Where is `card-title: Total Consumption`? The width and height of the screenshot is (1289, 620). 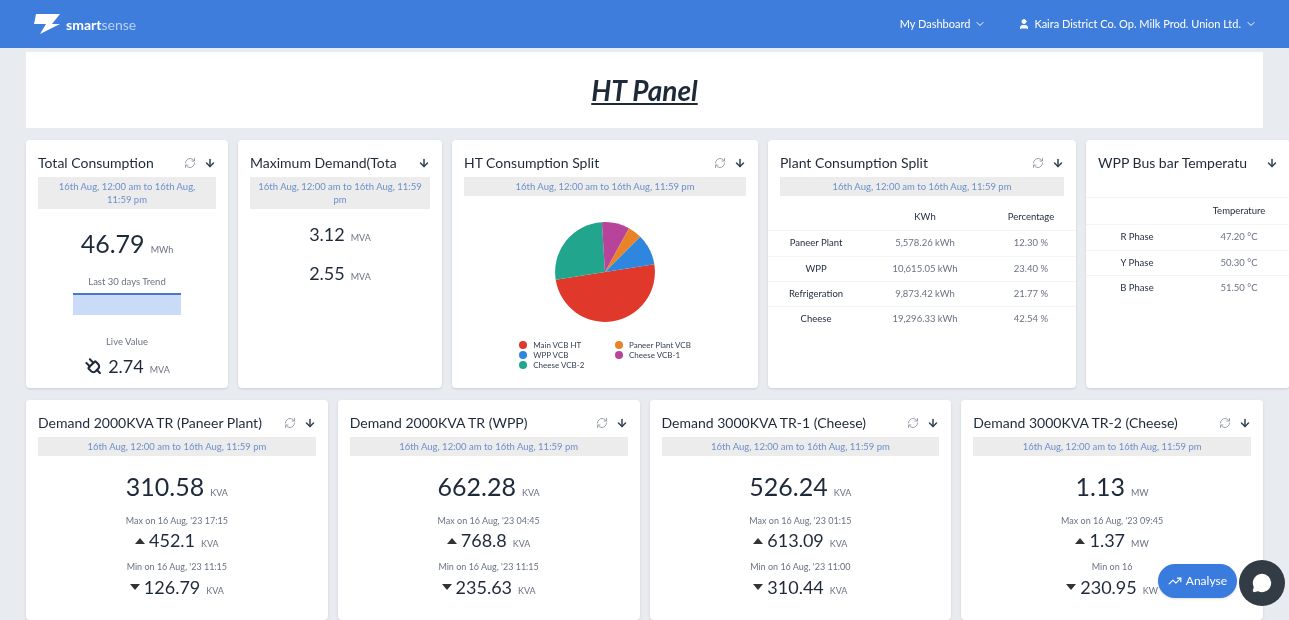 card-title: Total Consumption is located at coordinates (96, 163).